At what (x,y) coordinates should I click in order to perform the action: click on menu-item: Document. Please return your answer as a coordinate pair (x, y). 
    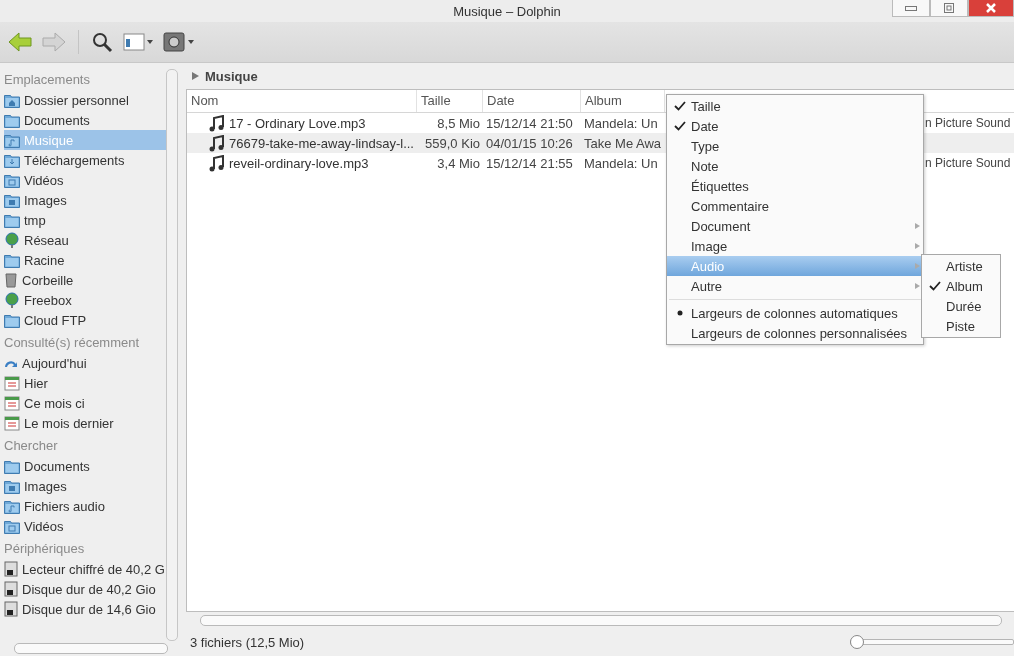
    Looking at the image, I should click on (795, 226).